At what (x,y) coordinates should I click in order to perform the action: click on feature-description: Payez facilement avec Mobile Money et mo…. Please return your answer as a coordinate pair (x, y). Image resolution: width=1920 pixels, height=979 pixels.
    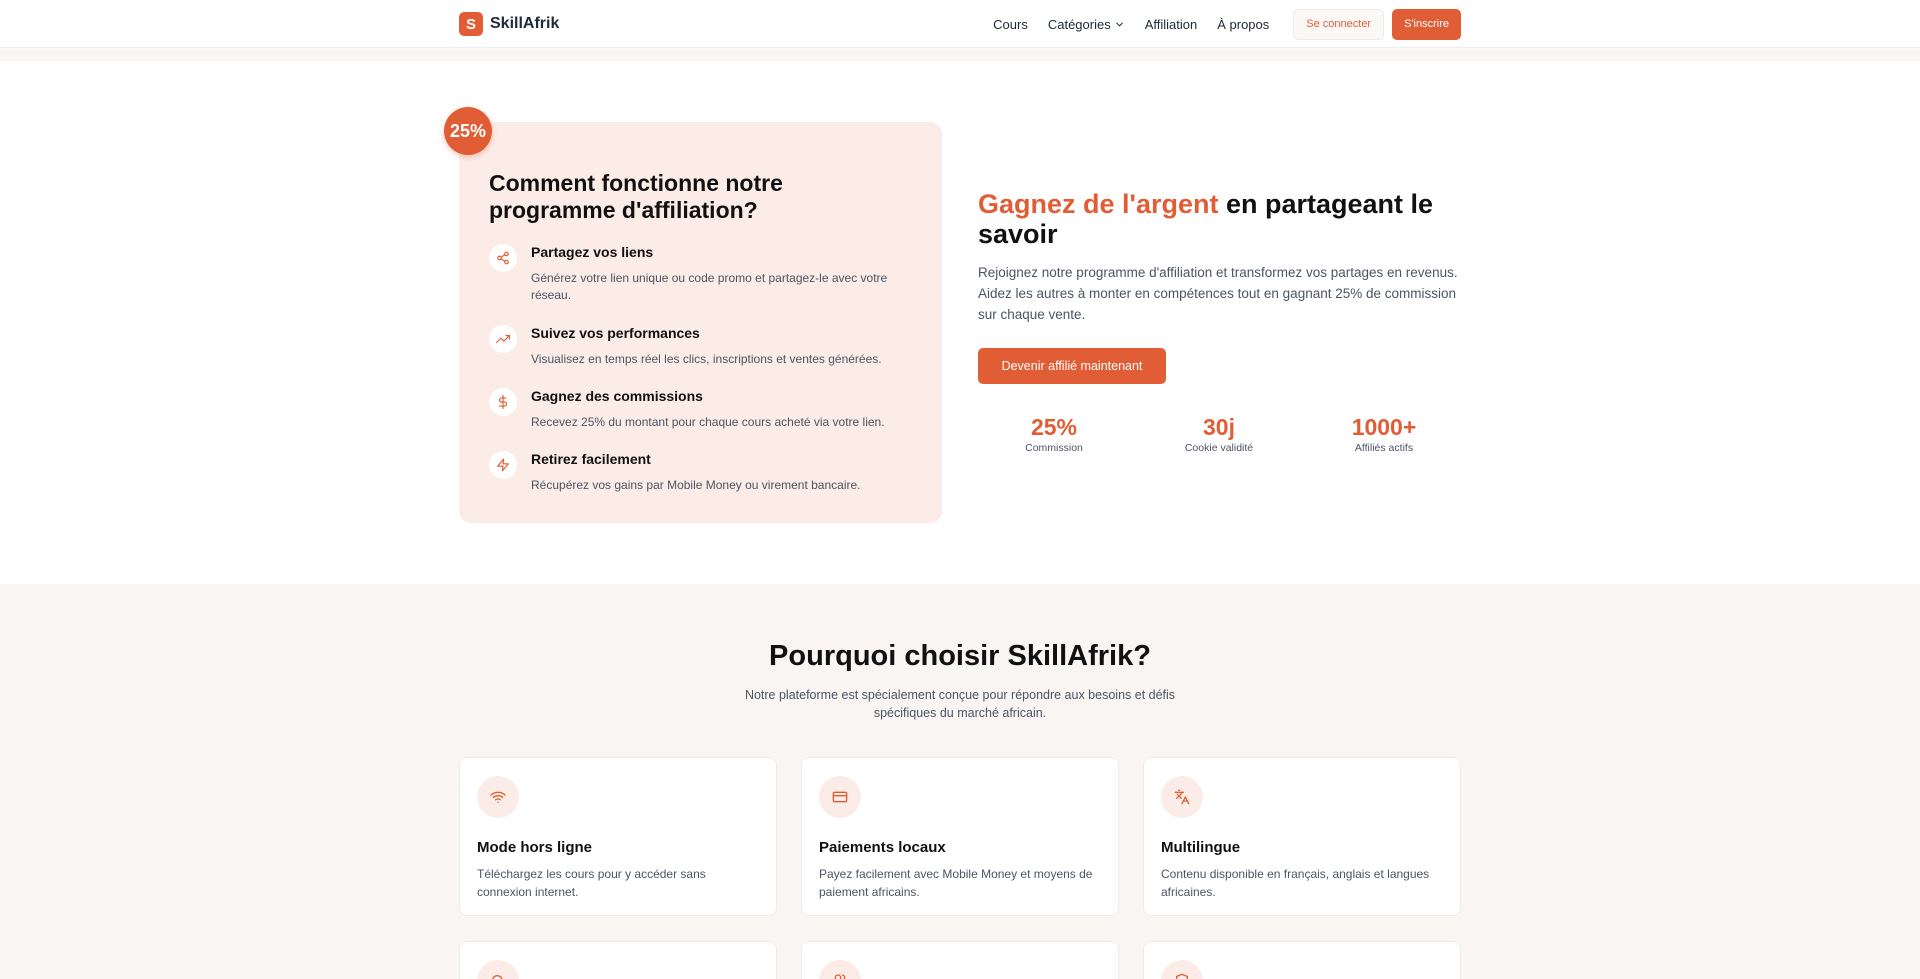
    Looking at the image, I should click on (956, 883).